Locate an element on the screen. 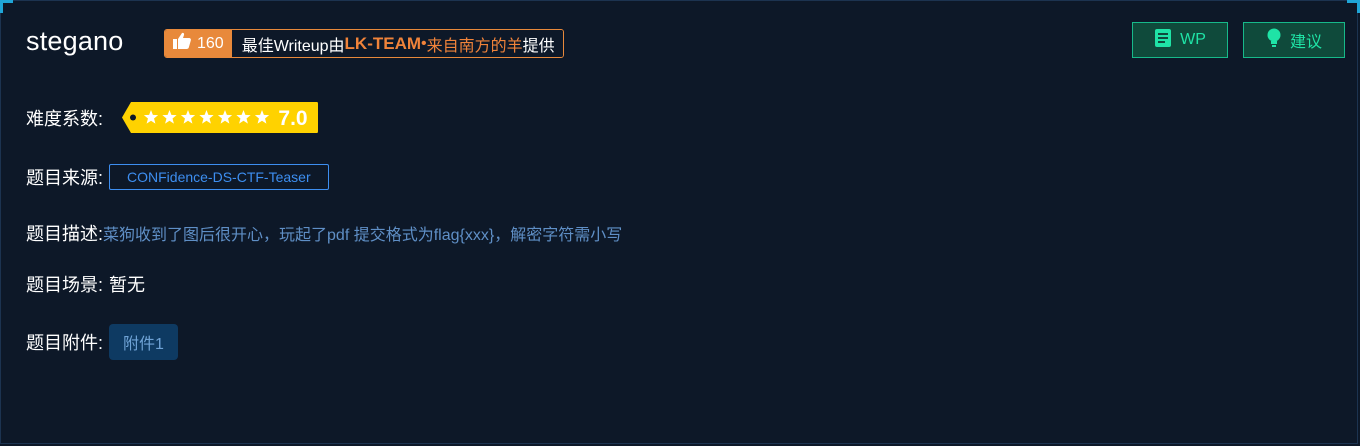 This screenshot has width=1360, height=446. difficulty-row: 难度系数: 7.0 is located at coordinates (172, 117).